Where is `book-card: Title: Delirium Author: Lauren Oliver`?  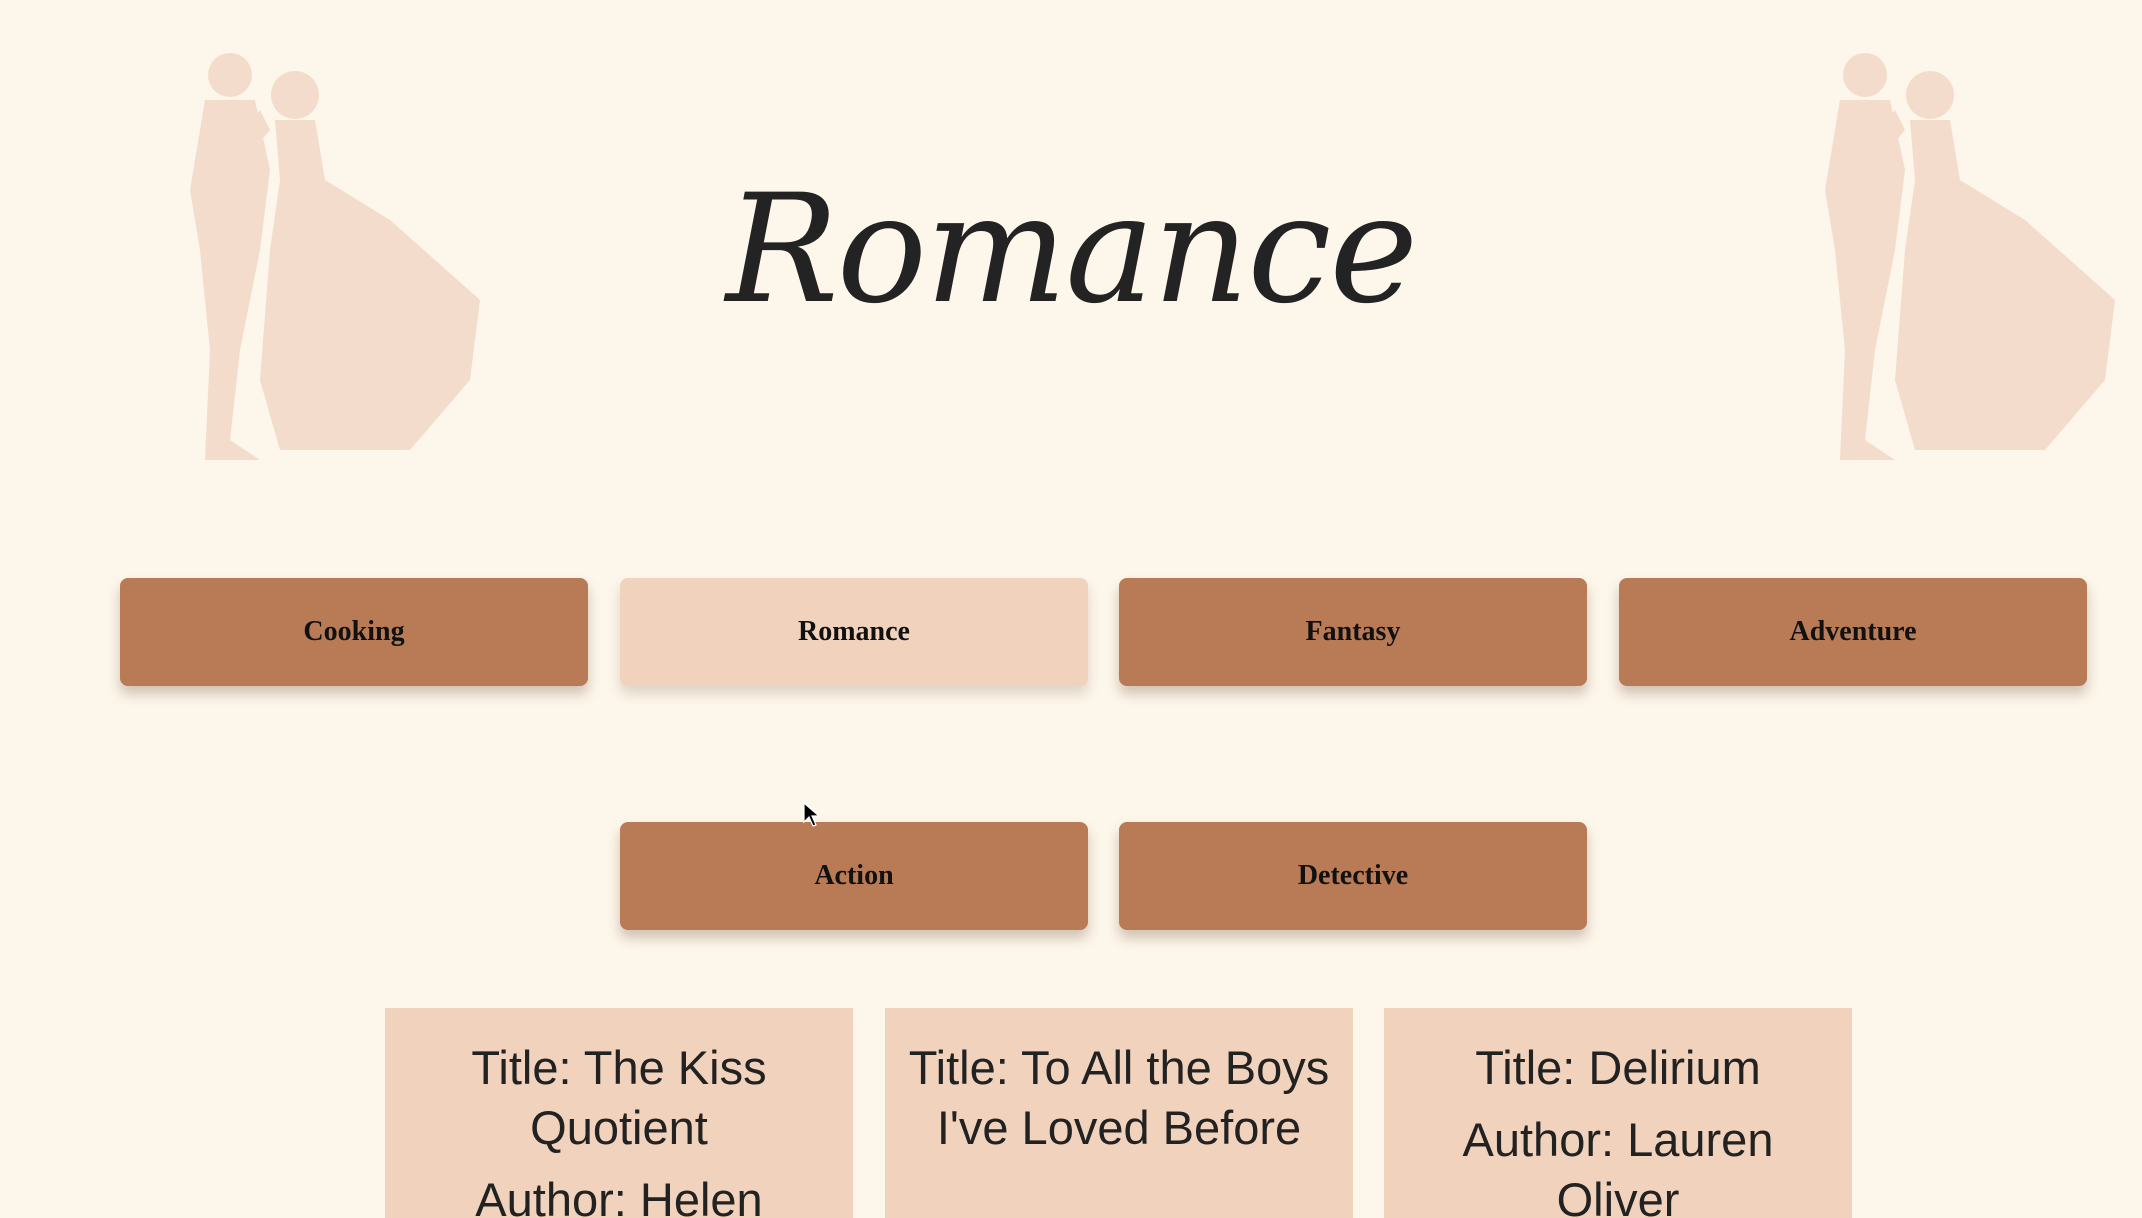 book-card: Title: Delirium Author: Lauren Oliver is located at coordinates (1618, 1113).